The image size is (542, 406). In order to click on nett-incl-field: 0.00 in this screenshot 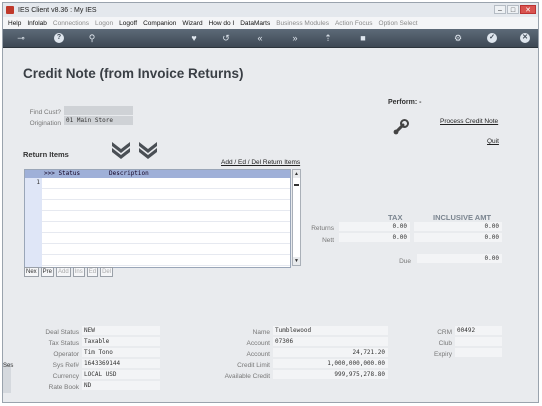, I will do `click(458, 237)`.